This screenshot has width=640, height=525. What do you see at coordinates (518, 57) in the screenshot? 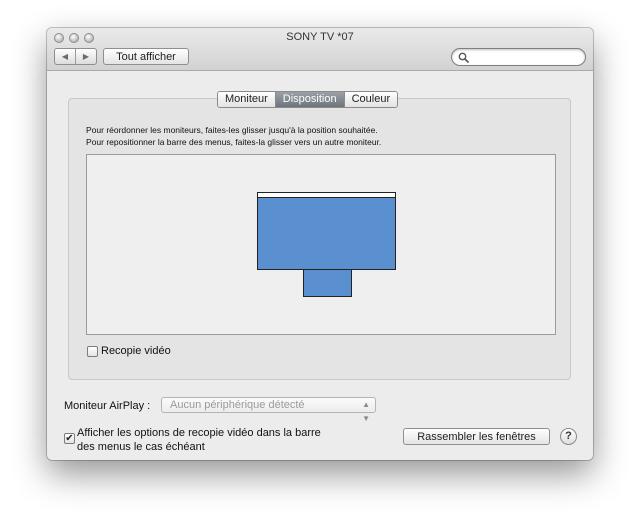
I see `search-field` at bounding box center [518, 57].